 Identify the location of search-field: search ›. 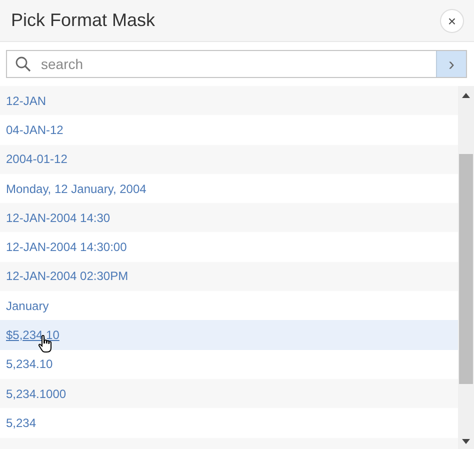
(236, 64).